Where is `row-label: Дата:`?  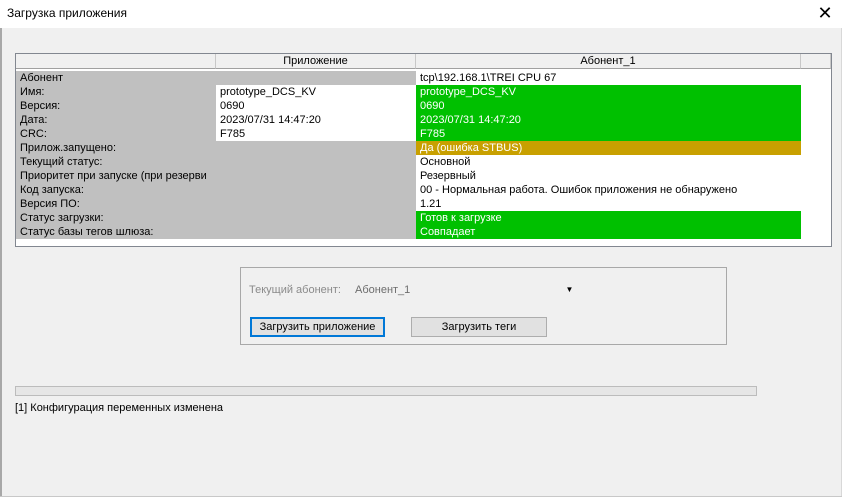 row-label: Дата: is located at coordinates (116, 120).